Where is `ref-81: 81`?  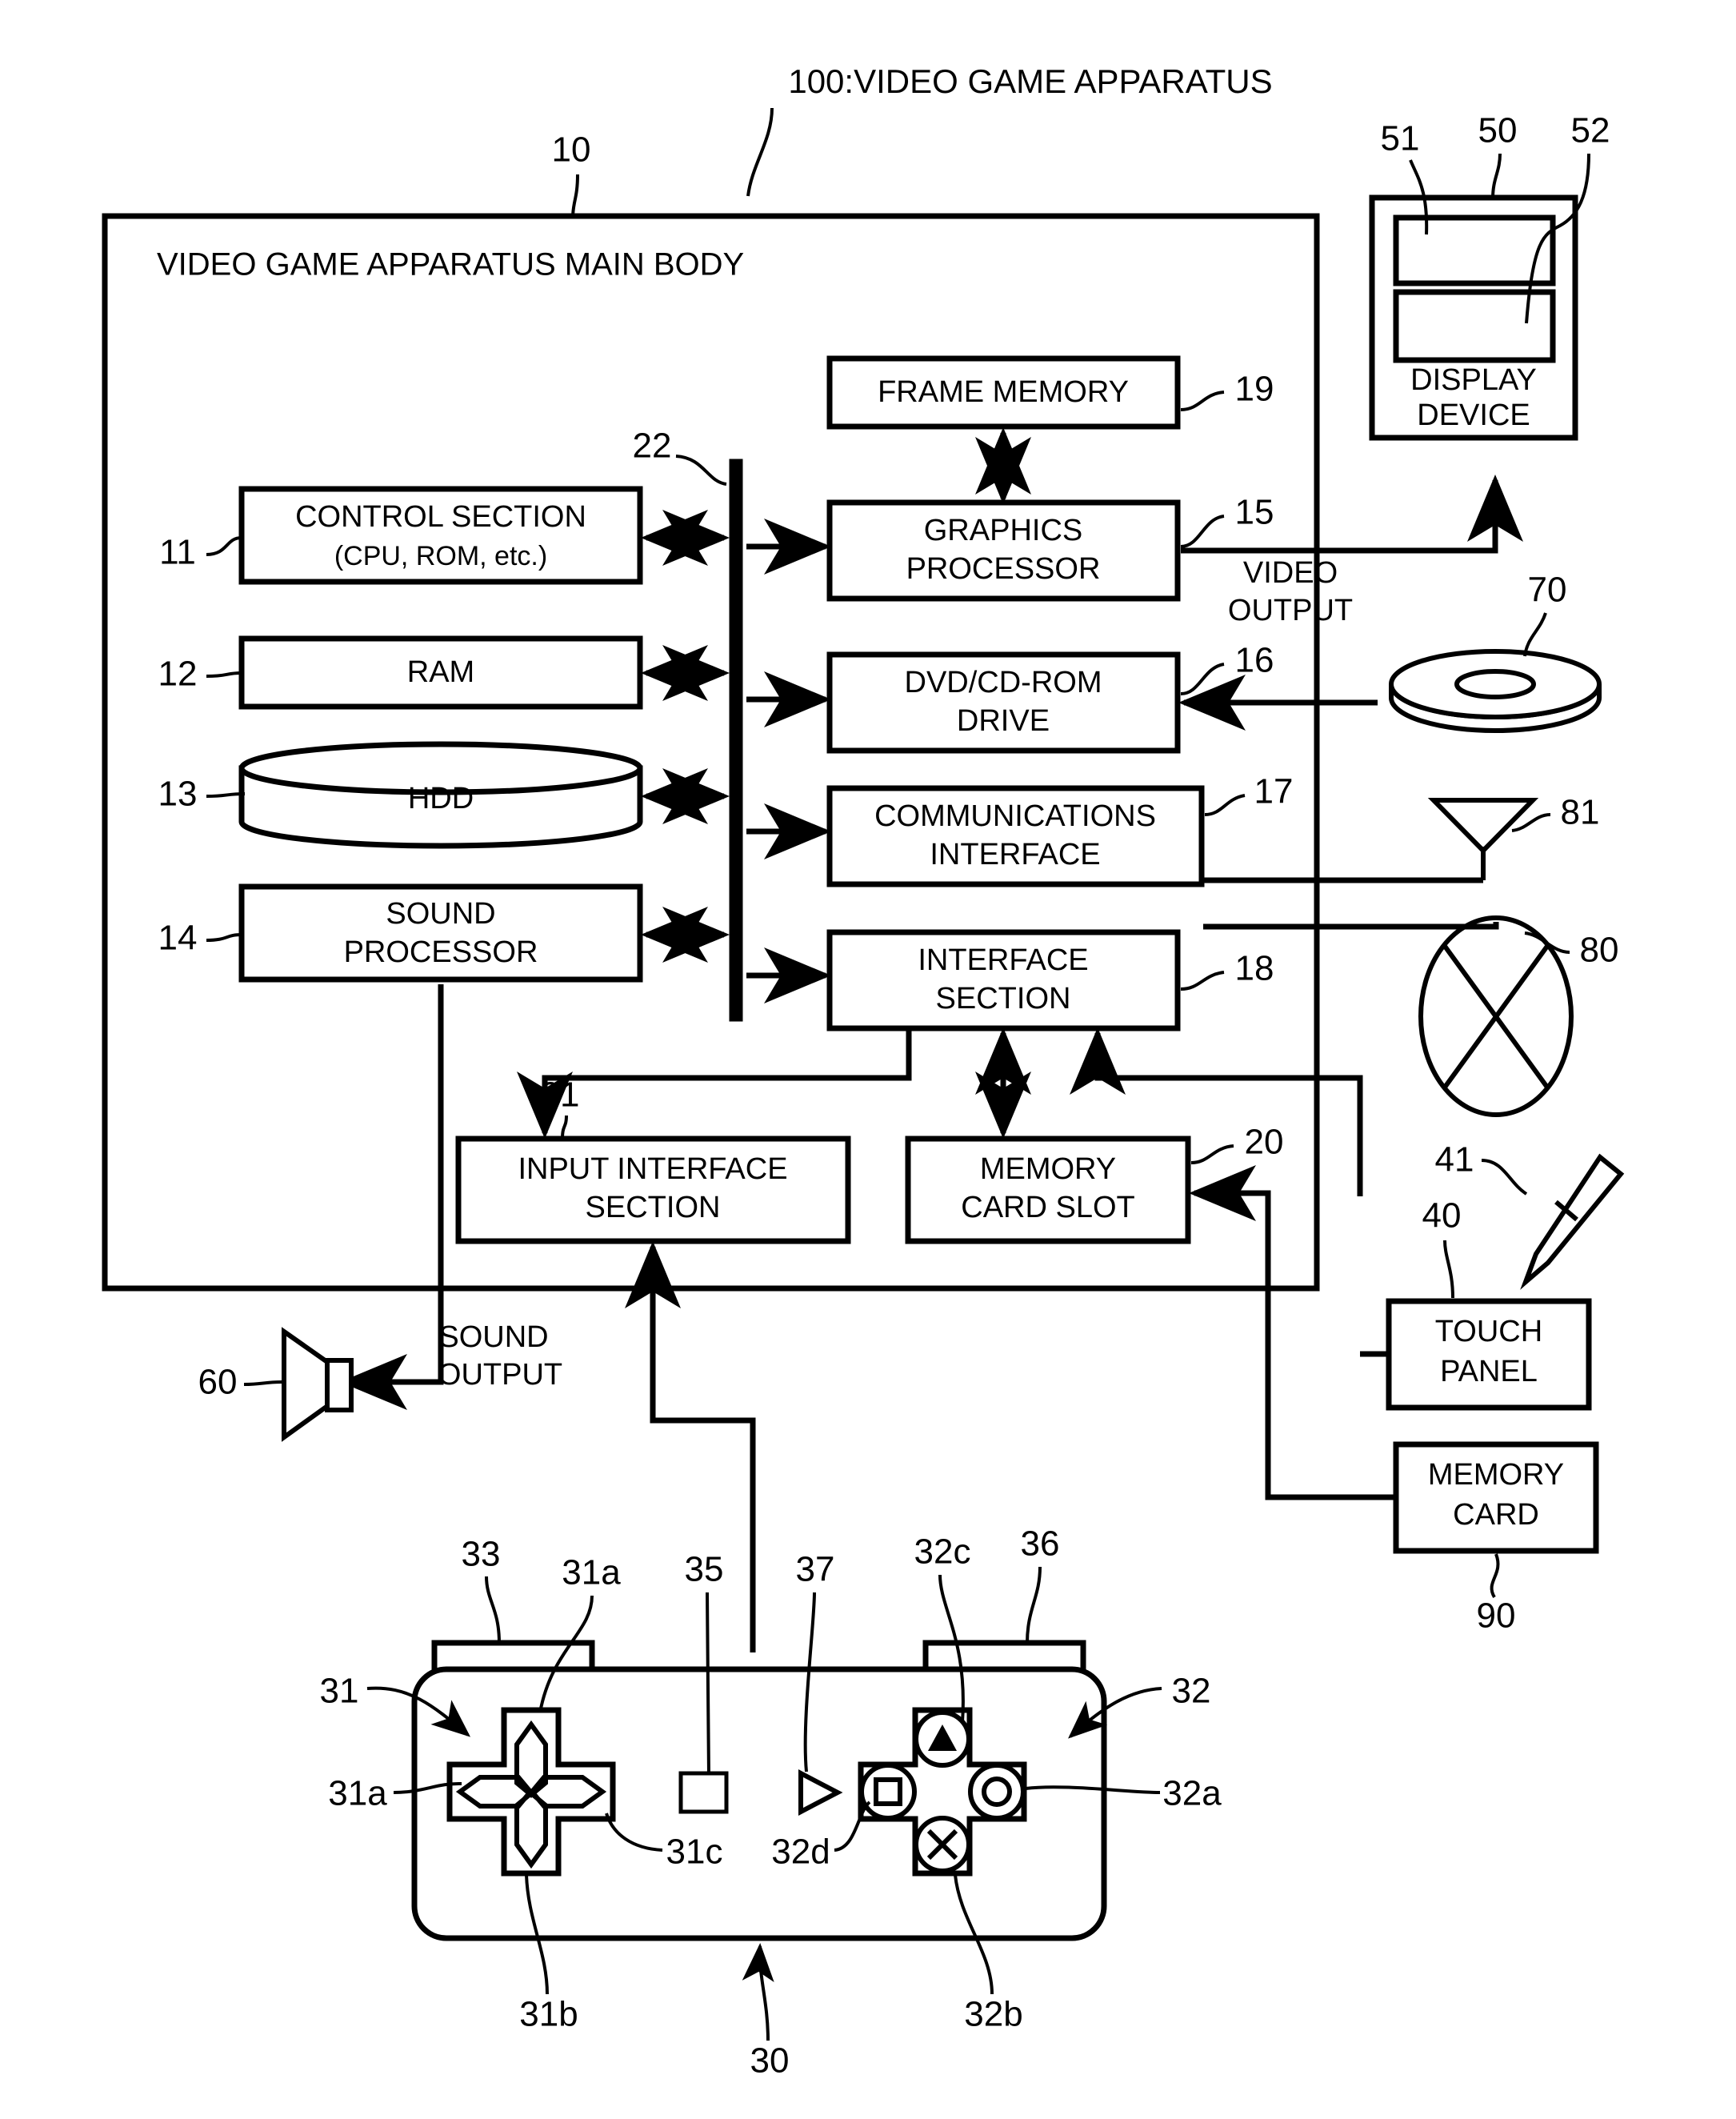
ref-81: 81 is located at coordinates (1580, 812).